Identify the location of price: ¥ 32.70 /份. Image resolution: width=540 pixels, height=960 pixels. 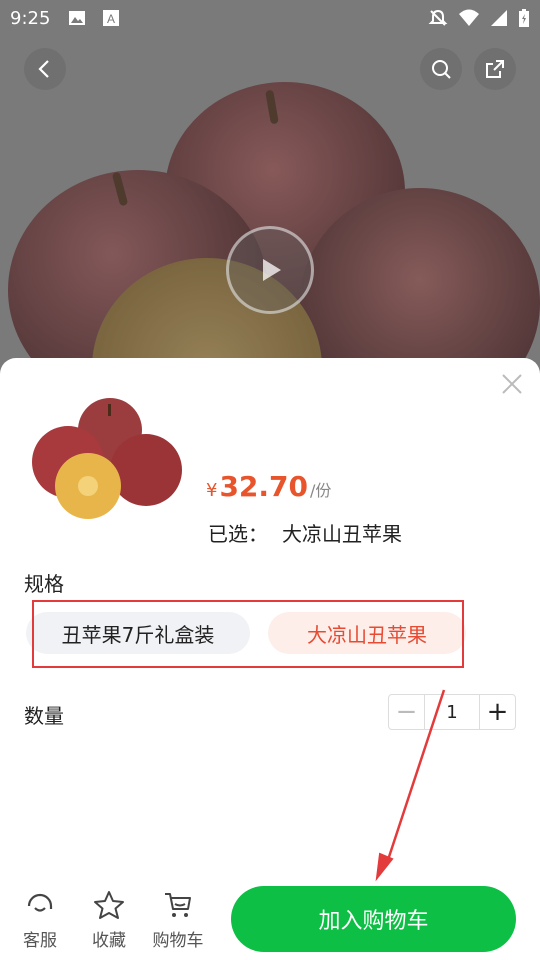
(268, 486).